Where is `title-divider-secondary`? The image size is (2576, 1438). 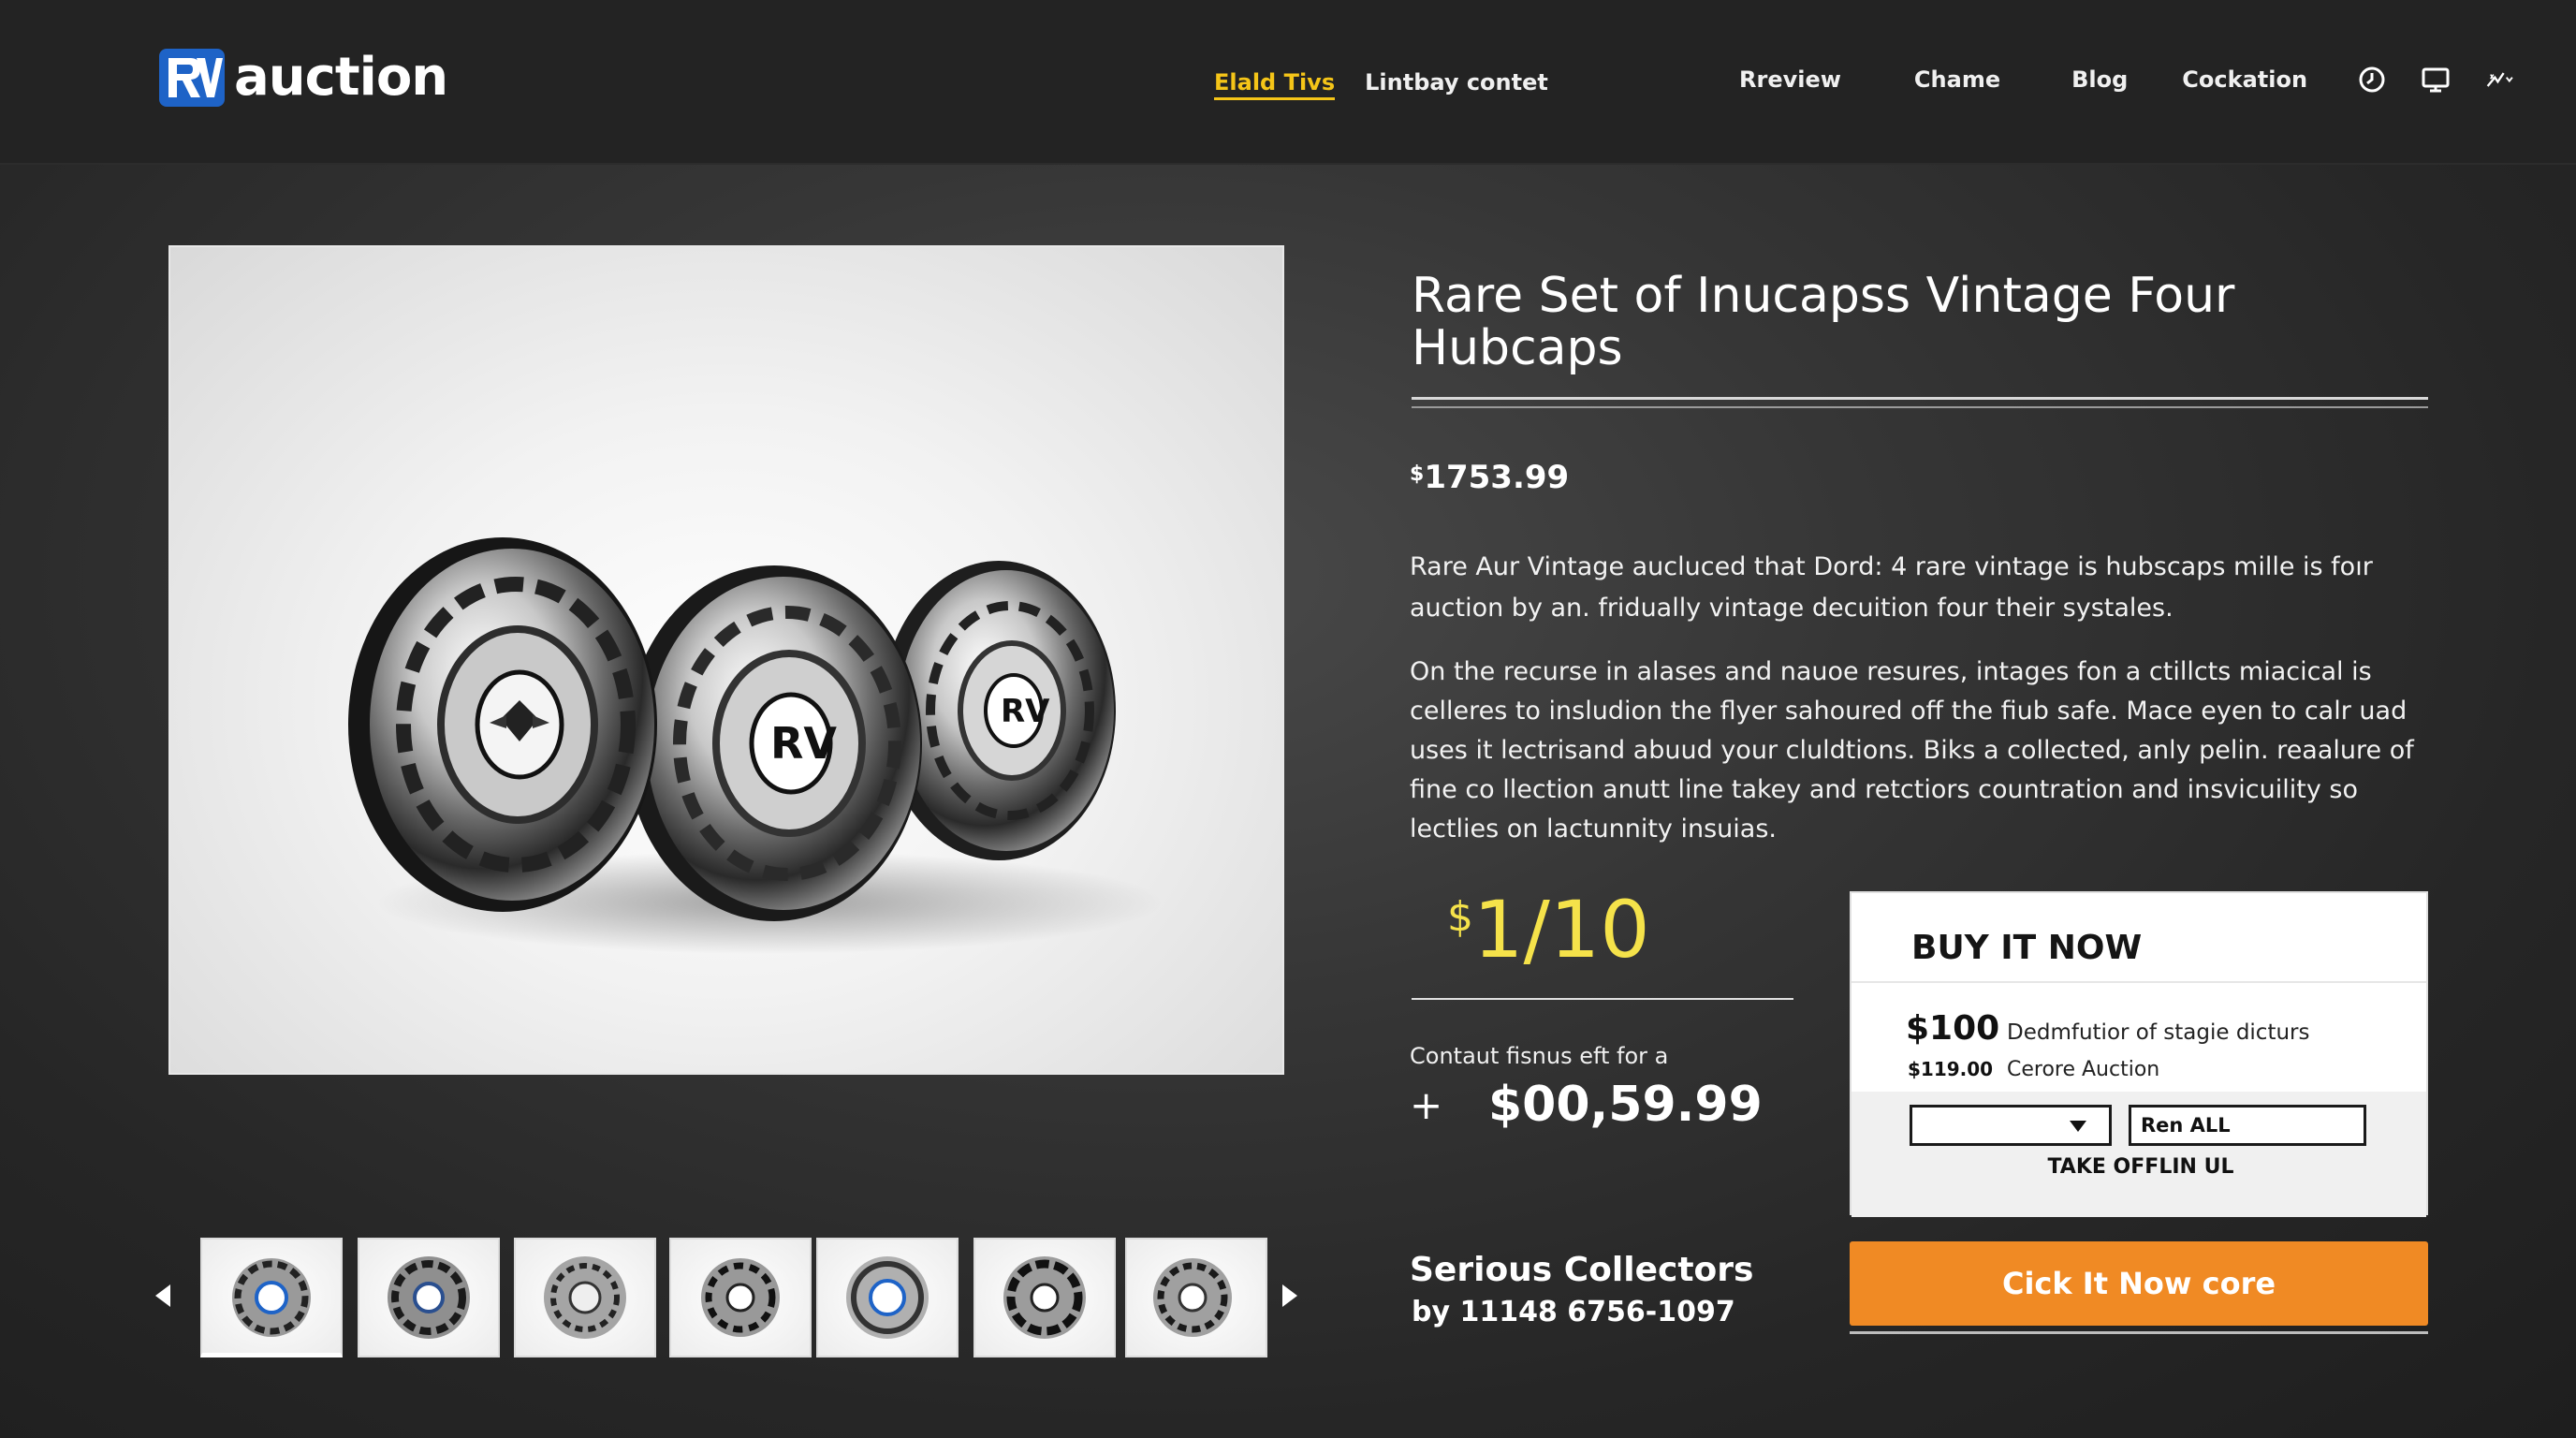
title-divider-secondary is located at coordinates (1920, 407).